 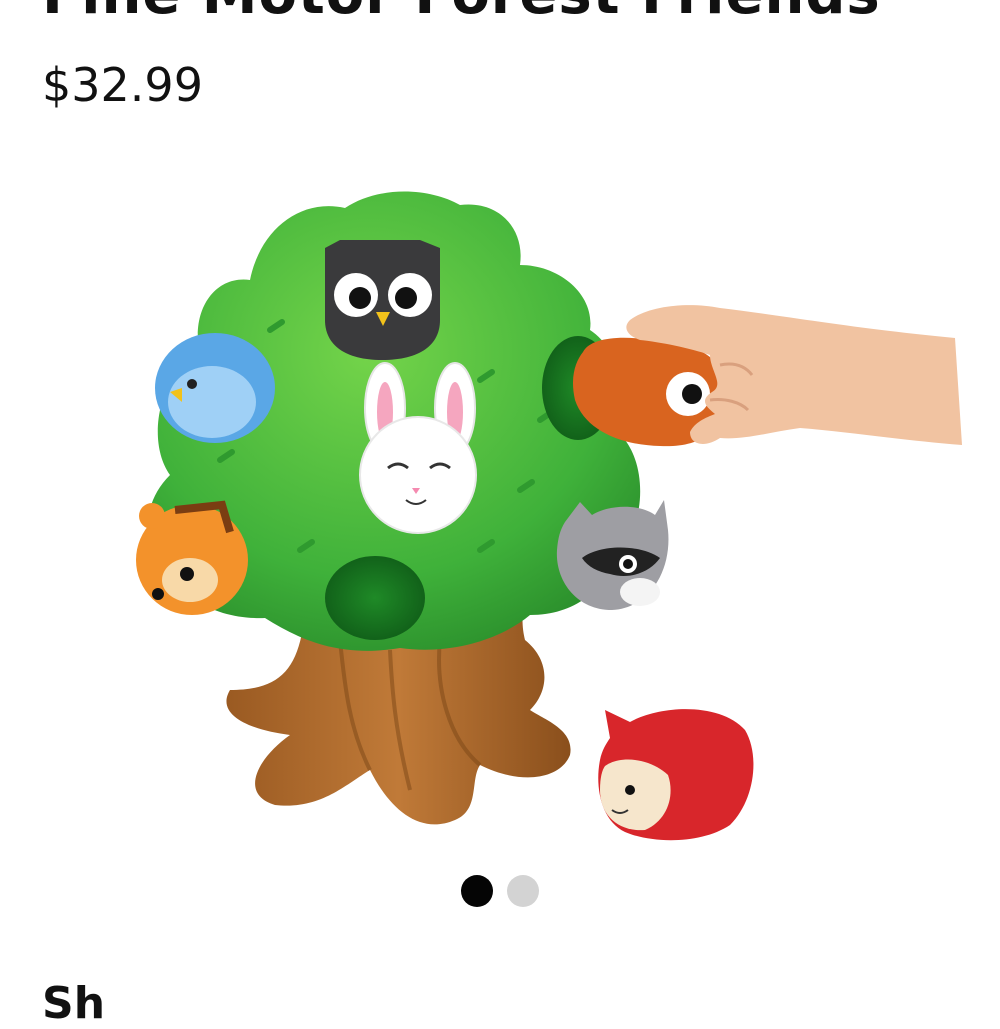 I want to click on owl-figure, so click(x=382, y=300).